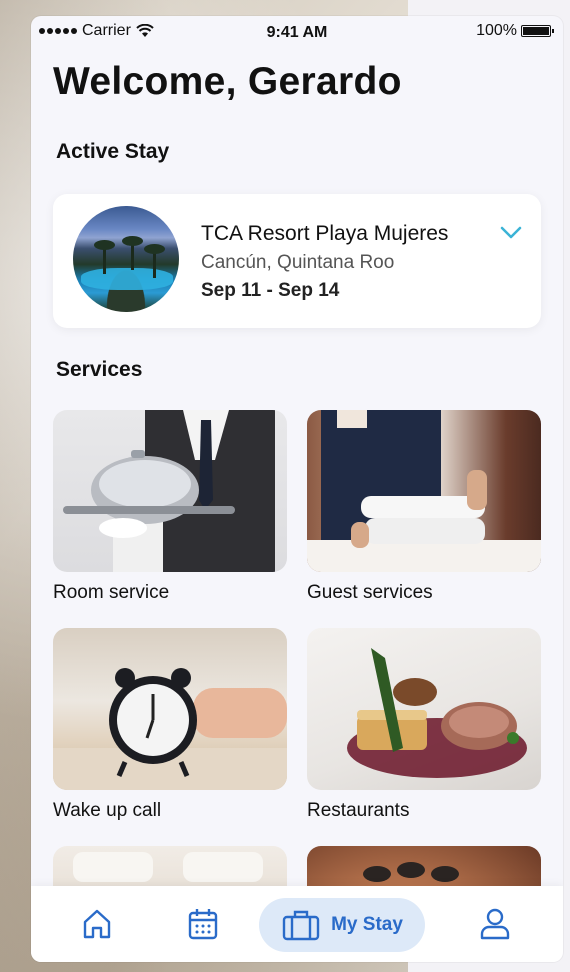  I want to click on services-heading: Services, so click(99, 369).